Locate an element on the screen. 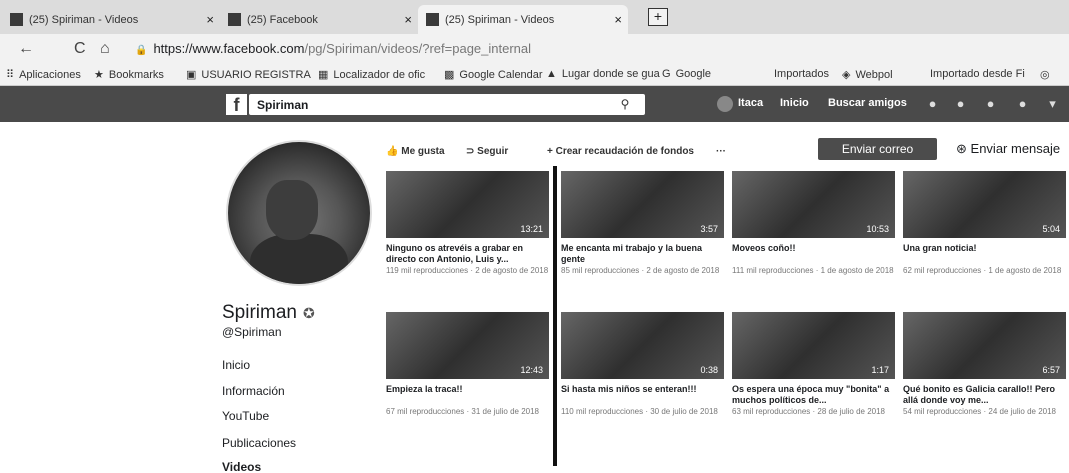  video-duration: 3:57 is located at coordinates (709, 229).